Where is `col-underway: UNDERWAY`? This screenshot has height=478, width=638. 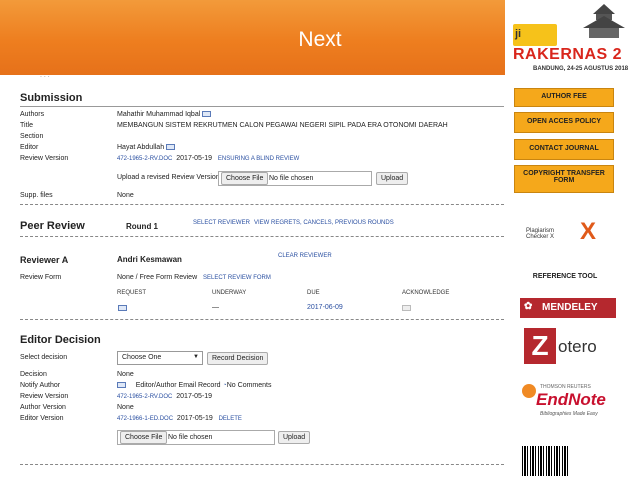 col-underway: UNDERWAY is located at coordinates (229, 293).